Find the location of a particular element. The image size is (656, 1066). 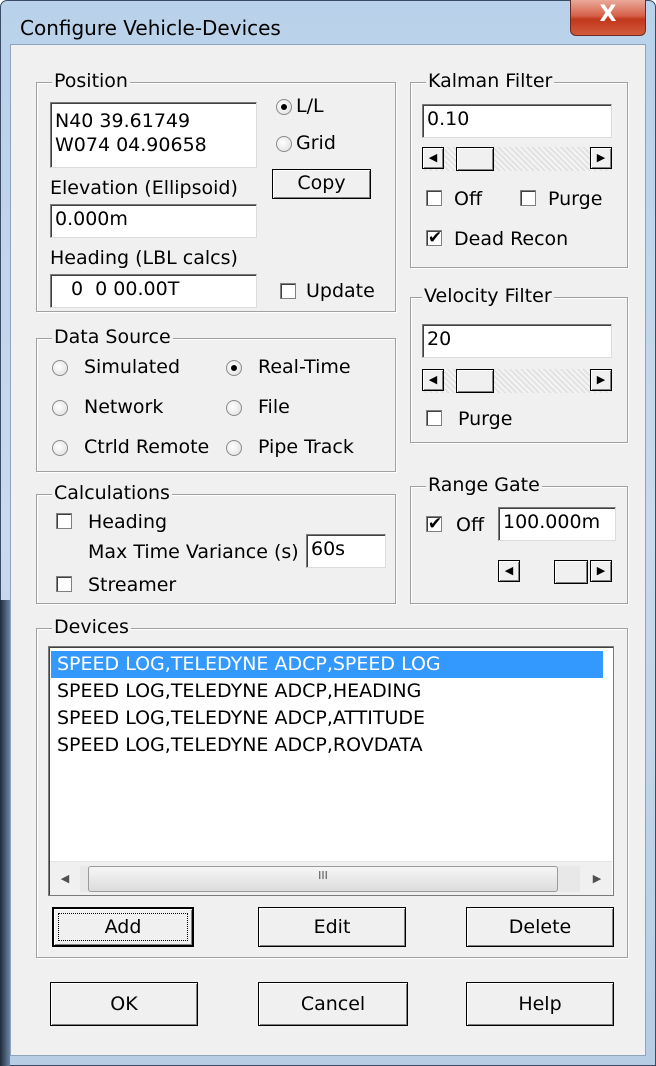

range-gate-group is located at coordinates (519, 545).